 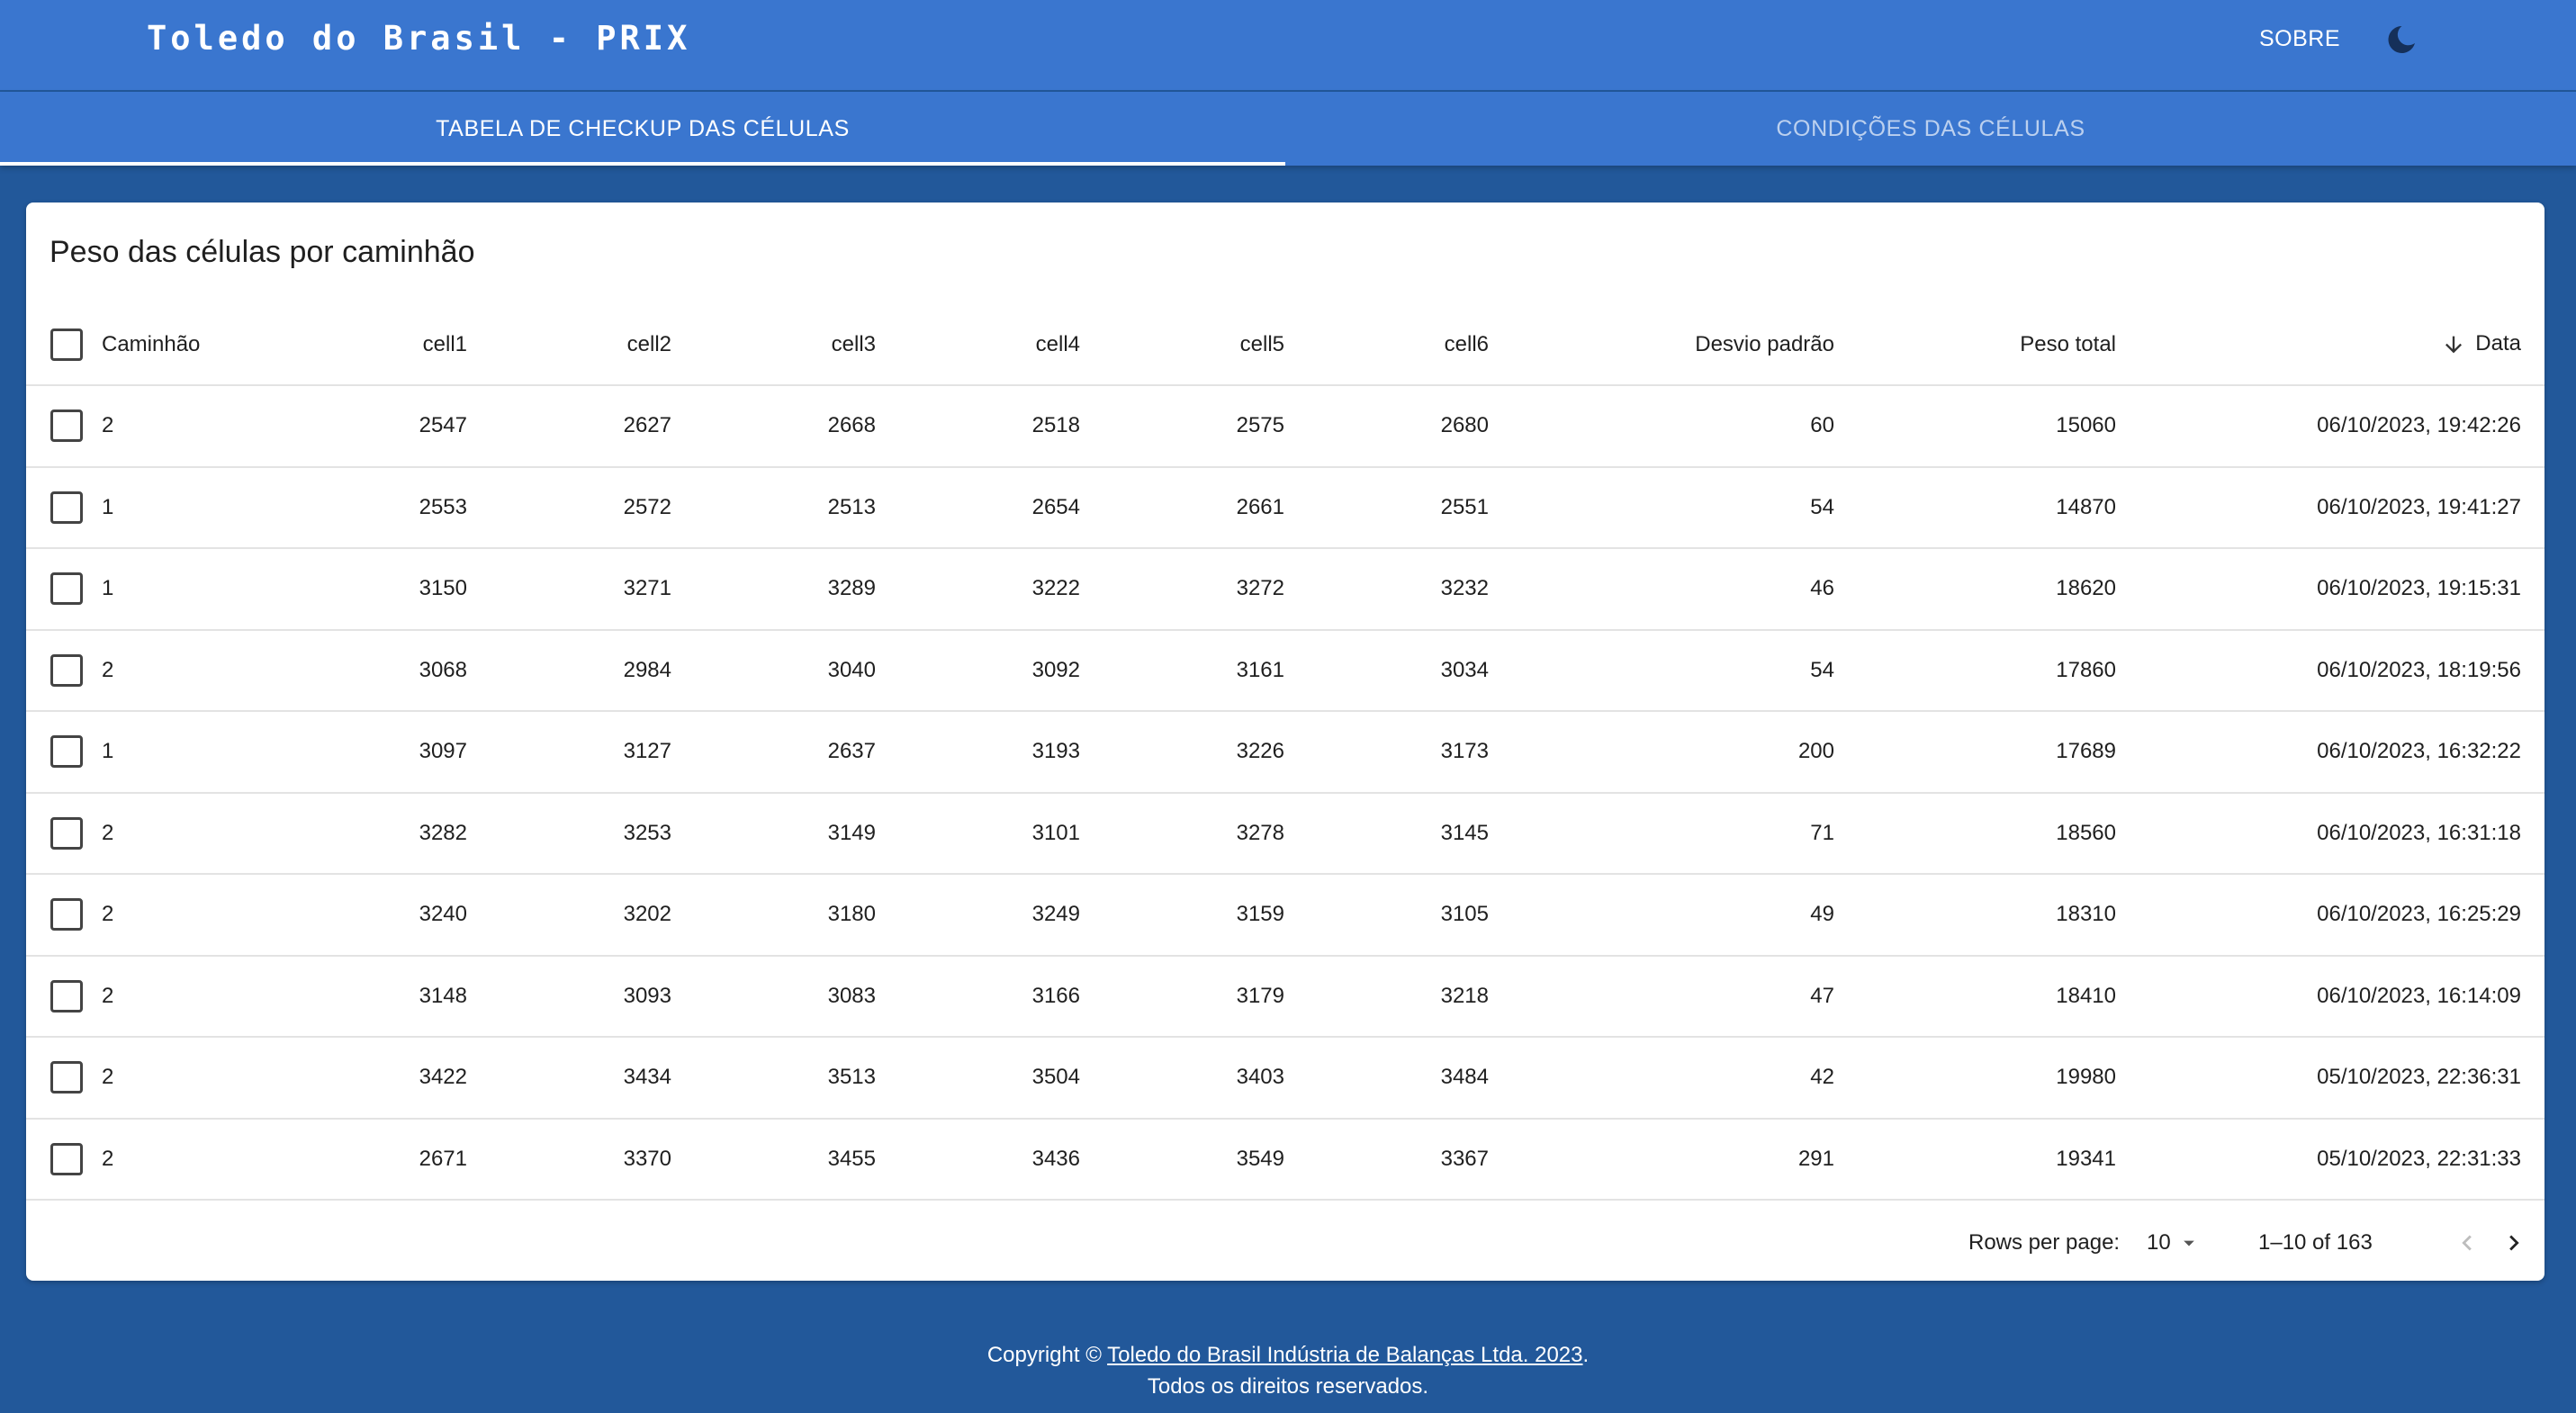 I want to click on cell-data: 05/10/2023, 22:31:33, so click(x=2330, y=1160).